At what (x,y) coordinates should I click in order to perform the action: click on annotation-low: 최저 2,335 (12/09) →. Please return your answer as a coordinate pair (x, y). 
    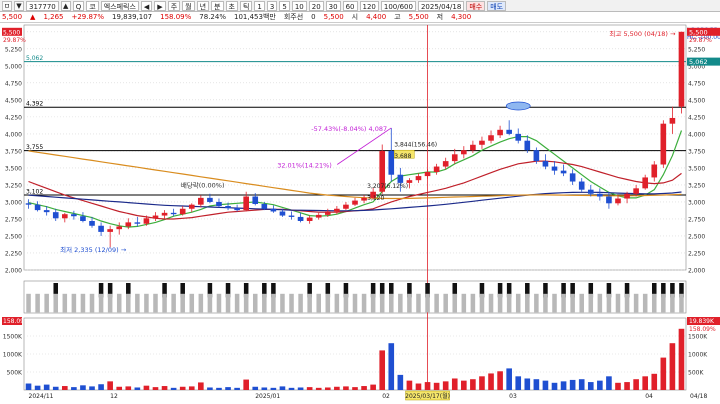
    Looking at the image, I should click on (93, 249).